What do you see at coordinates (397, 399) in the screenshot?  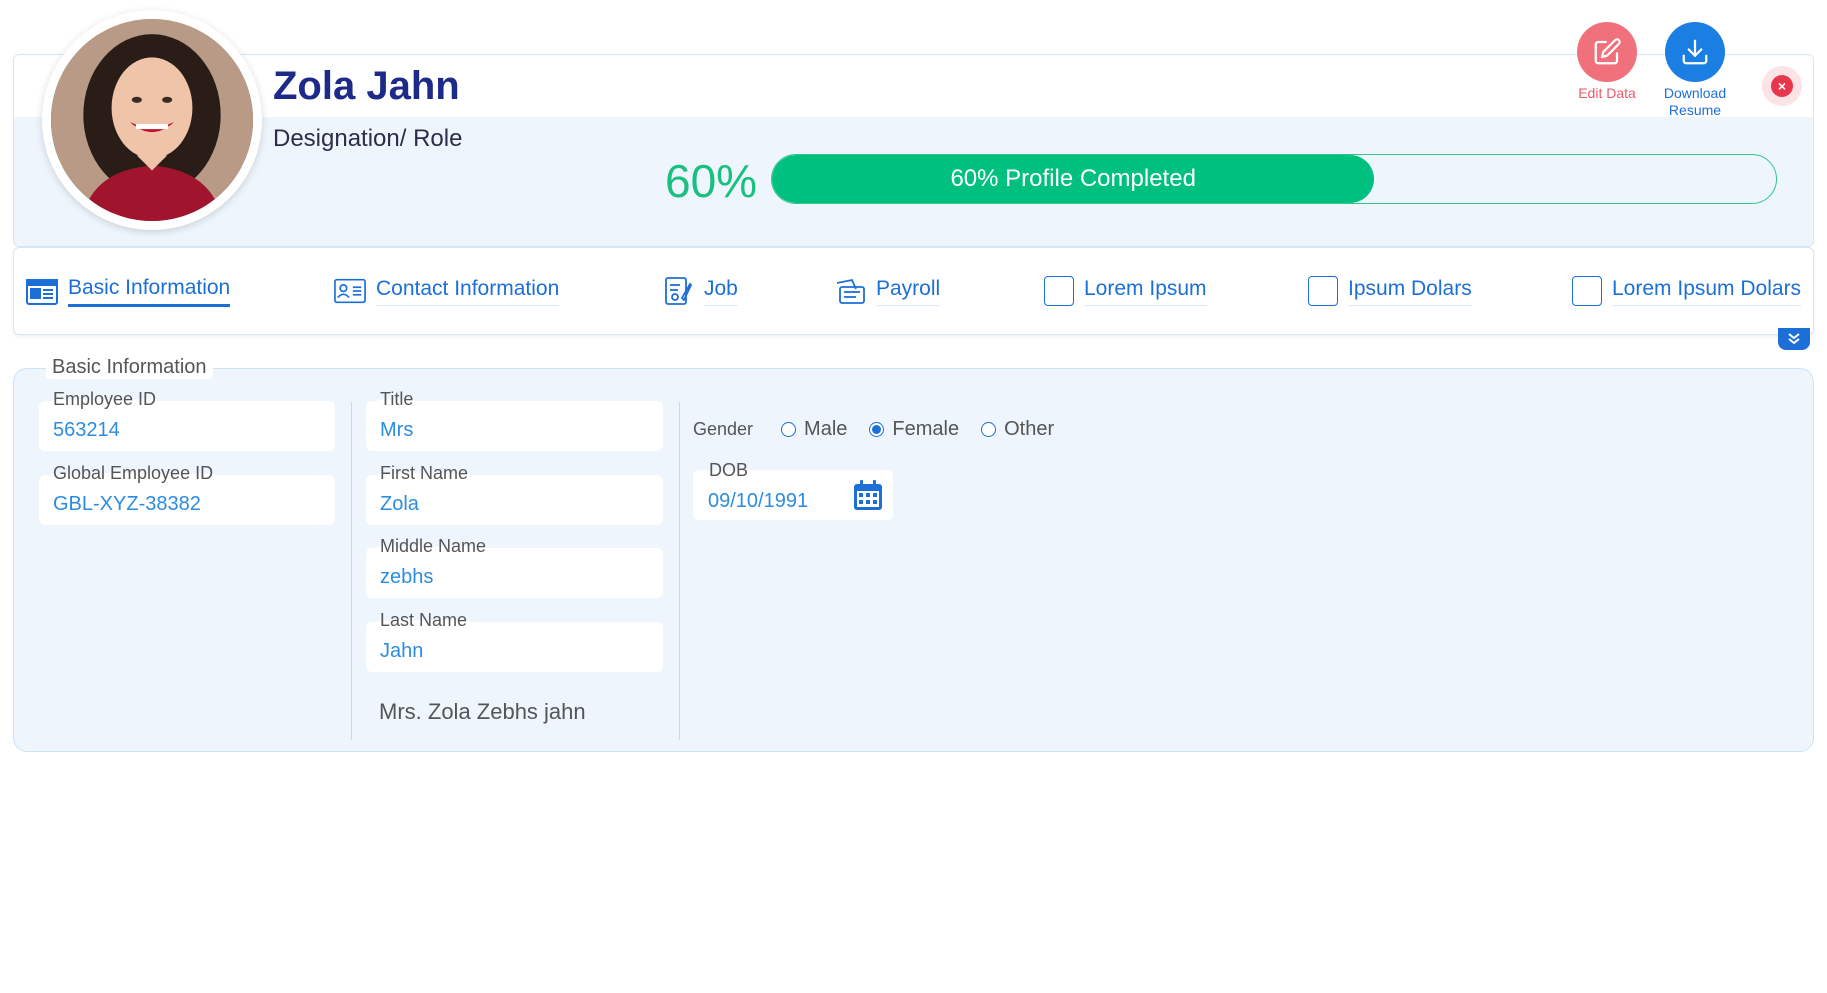 I see `field-label: Title` at bounding box center [397, 399].